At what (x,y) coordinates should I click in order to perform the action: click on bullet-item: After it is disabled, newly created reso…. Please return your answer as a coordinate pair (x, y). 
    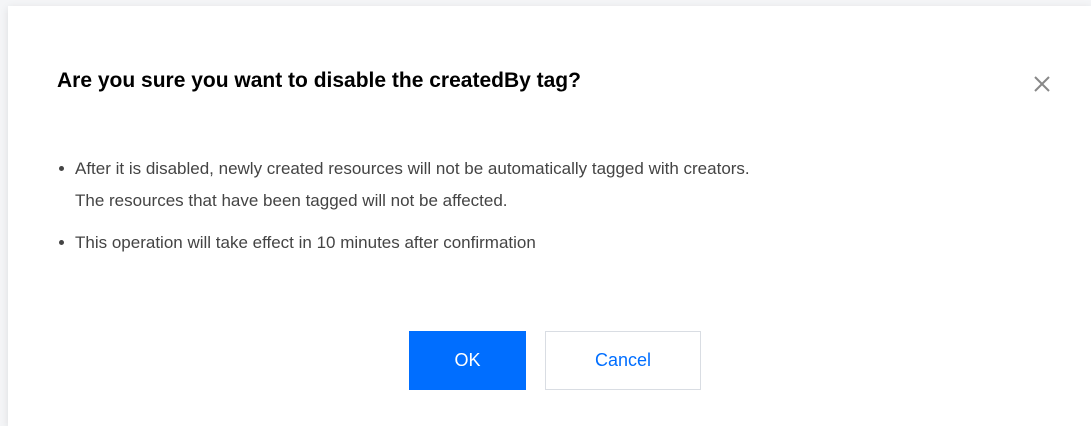
    Looking at the image, I should click on (557, 185).